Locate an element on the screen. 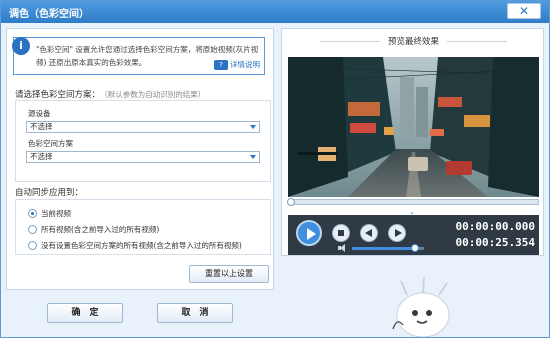 The image size is (550, 338). color-space-label-text: 请选择色彩空间方案： is located at coordinates (58, 95).